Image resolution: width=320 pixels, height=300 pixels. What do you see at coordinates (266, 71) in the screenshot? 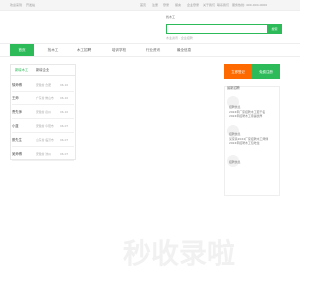
I see `free-signup-button: 免费注册` at bounding box center [266, 71].